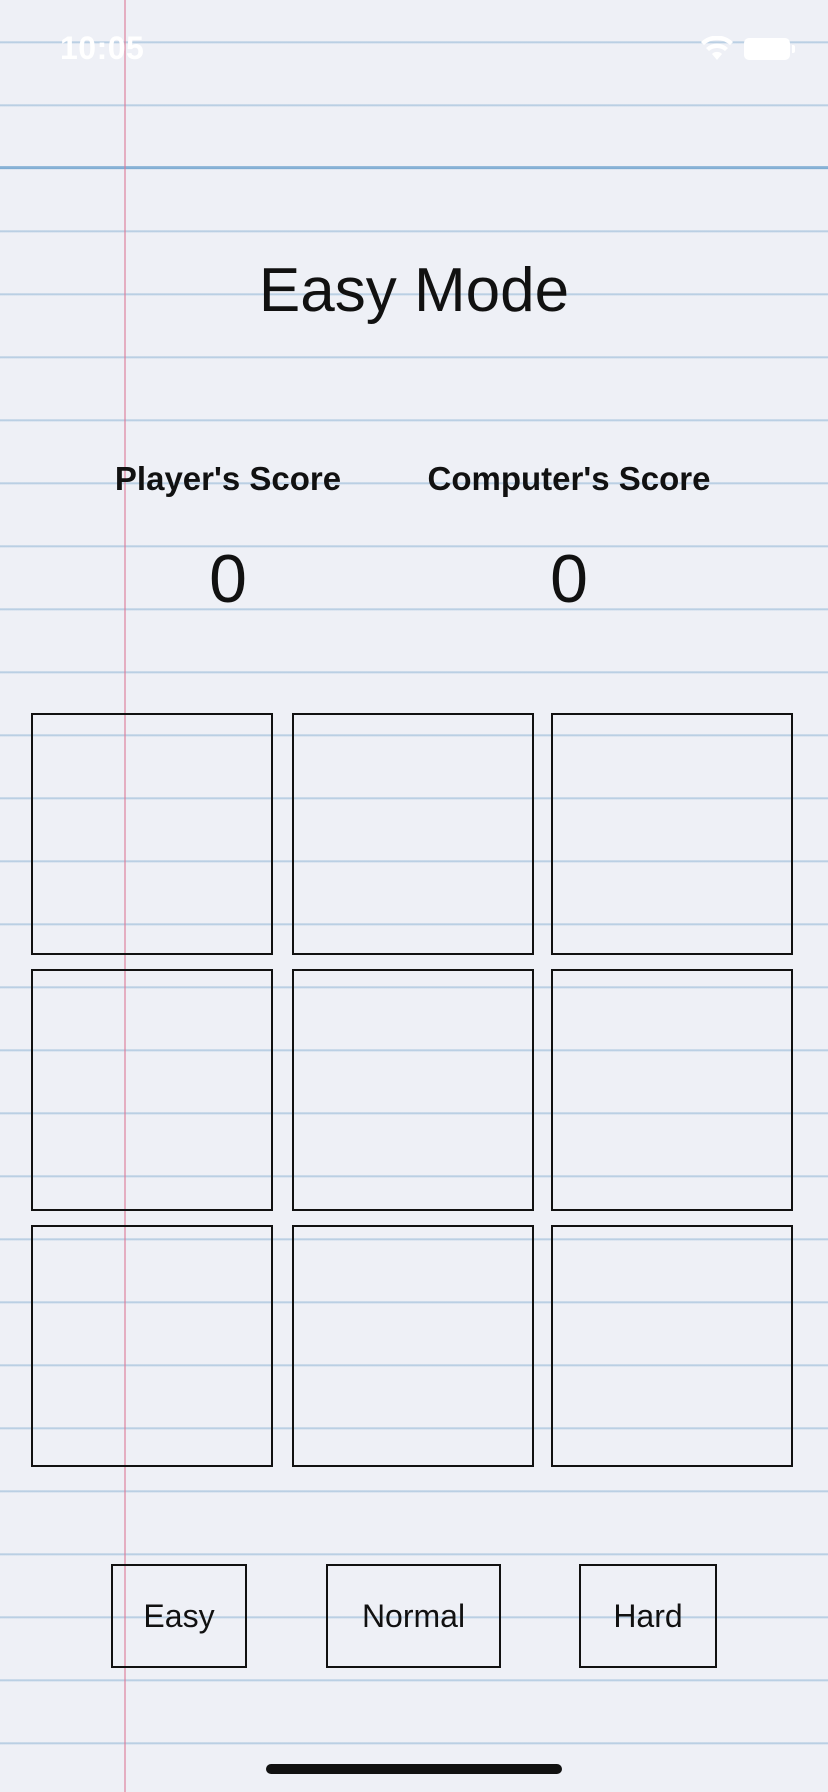 This screenshot has height=1792, width=828. What do you see at coordinates (414, 48) in the screenshot?
I see `status-bar: 10:05` at bounding box center [414, 48].